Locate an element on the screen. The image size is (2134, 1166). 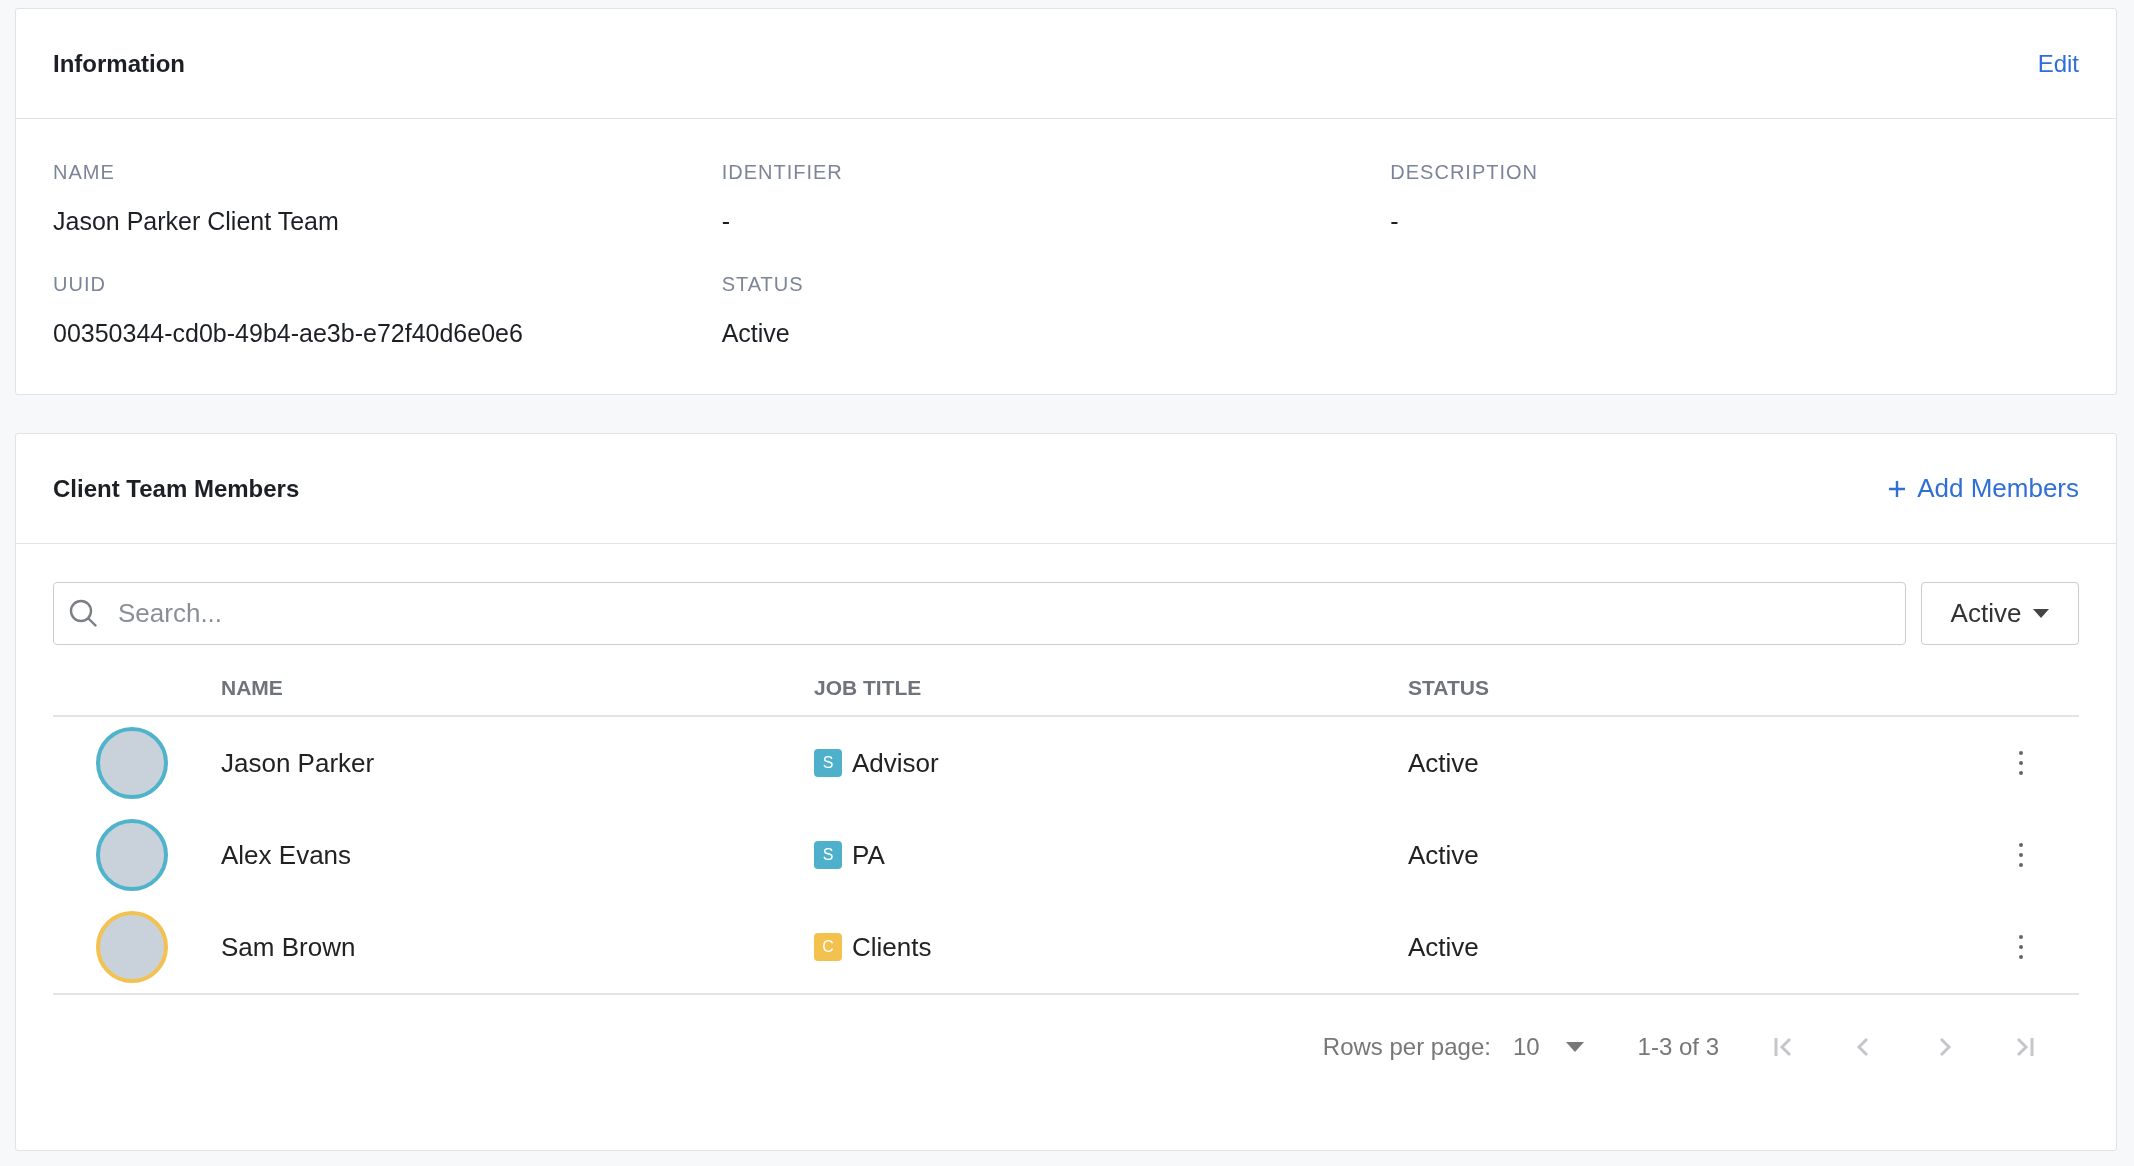
member-name: Sam Brown is located at coordinates (289, 947).